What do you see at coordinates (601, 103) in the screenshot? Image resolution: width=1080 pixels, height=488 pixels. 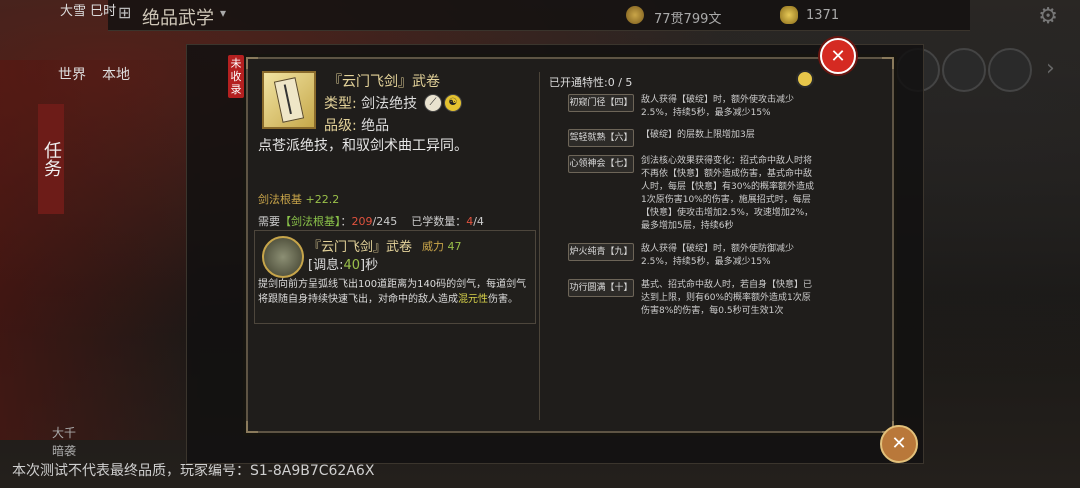 I see `trait-button: 初窥门径【四】` at bounding box center [601, 103].